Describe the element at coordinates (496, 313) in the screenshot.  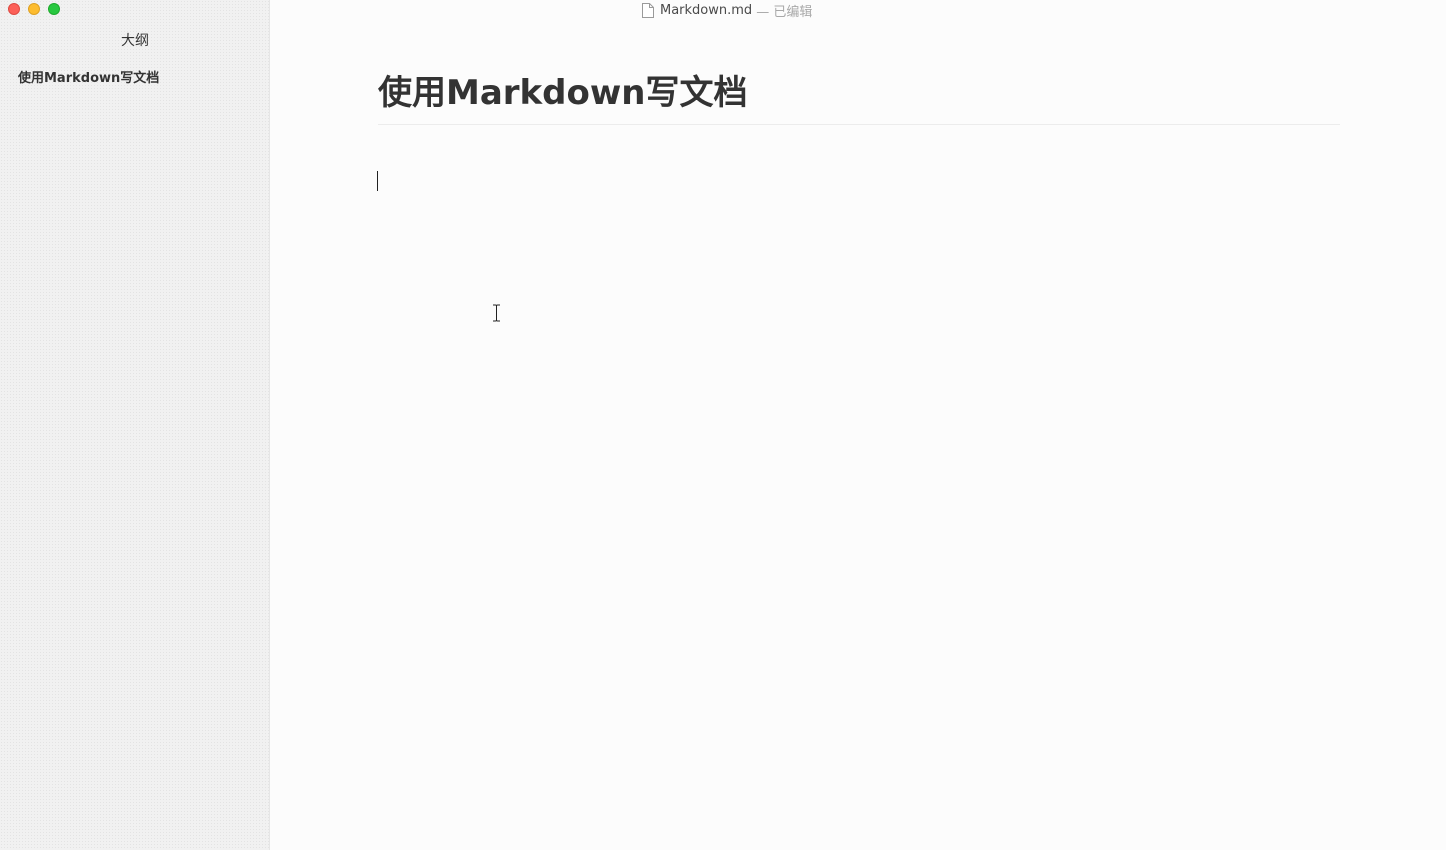
I see `text-cursor-icon` at that location.